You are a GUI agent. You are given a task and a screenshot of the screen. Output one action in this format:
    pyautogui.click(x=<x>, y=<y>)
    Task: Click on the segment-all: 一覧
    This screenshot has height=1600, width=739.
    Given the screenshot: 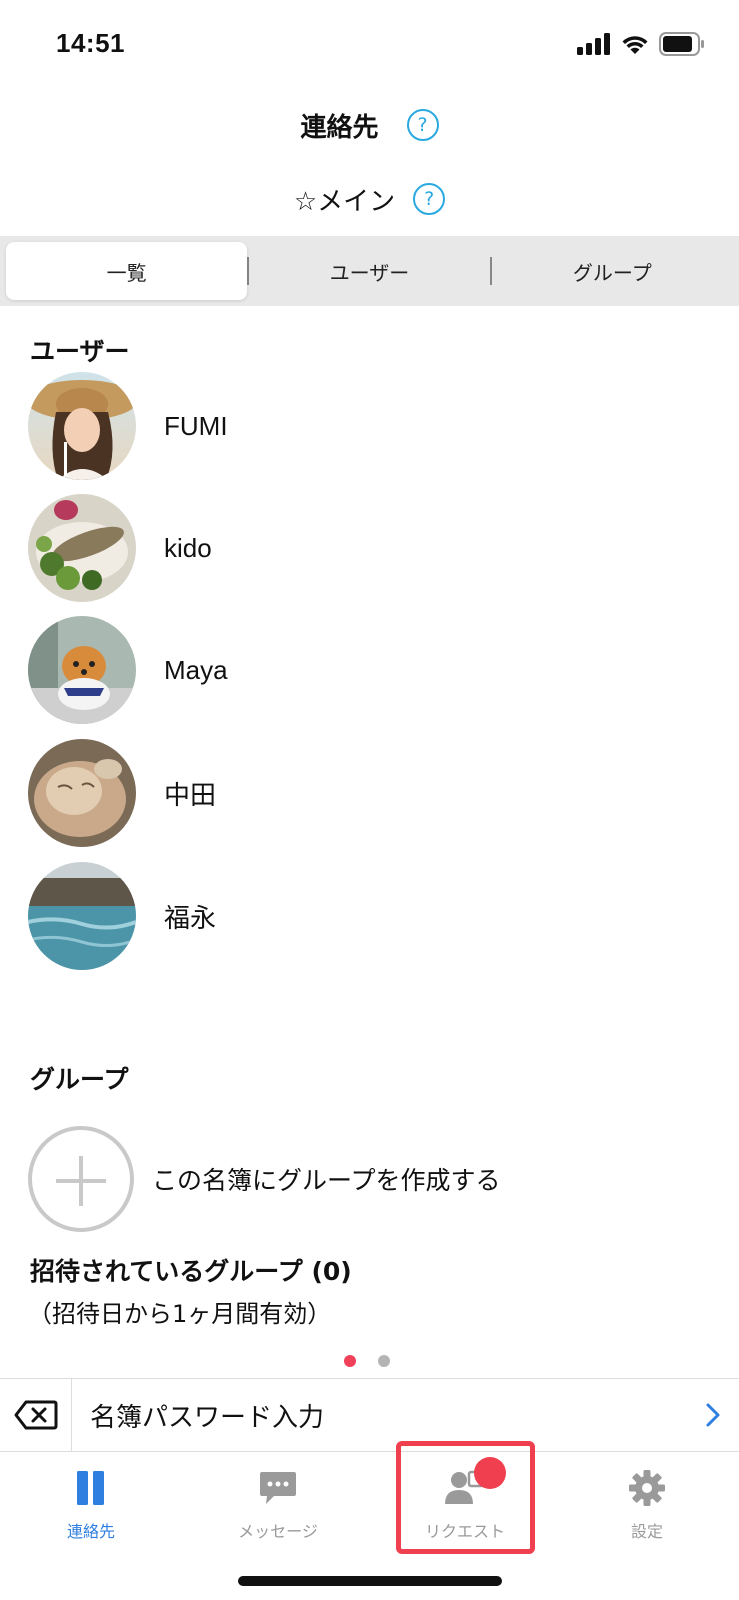 What is the action you would take?
    pyautogui.click(x=127, y=271)
    